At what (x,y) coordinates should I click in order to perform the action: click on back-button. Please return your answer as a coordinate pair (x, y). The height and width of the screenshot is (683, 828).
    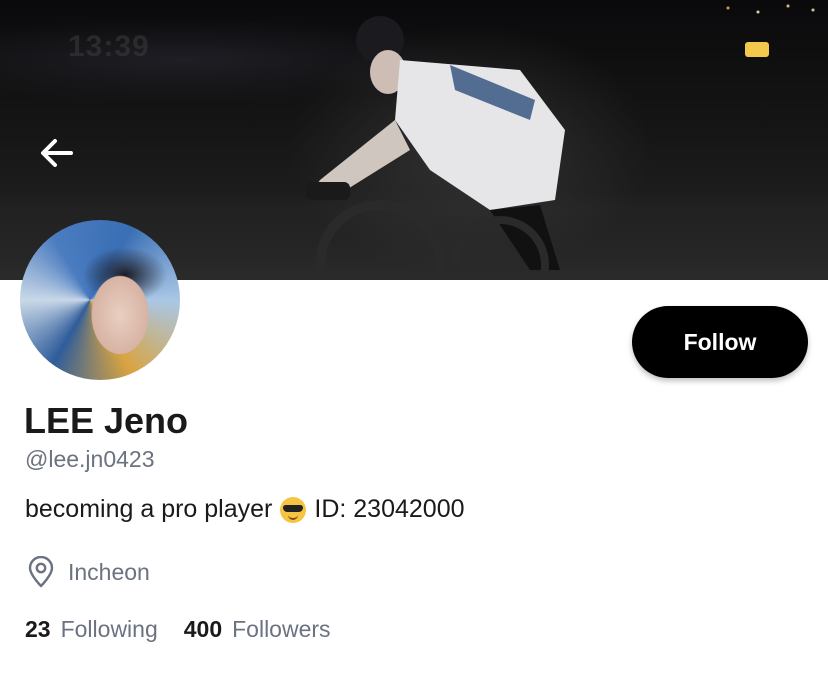
    Looking at the image, I should click on (57, 153).